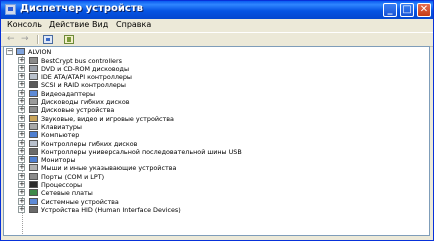 The image size is (434, 241). I want to click on tree-item-label: Мыши и иные указывающие устройства, so click(109, 168).